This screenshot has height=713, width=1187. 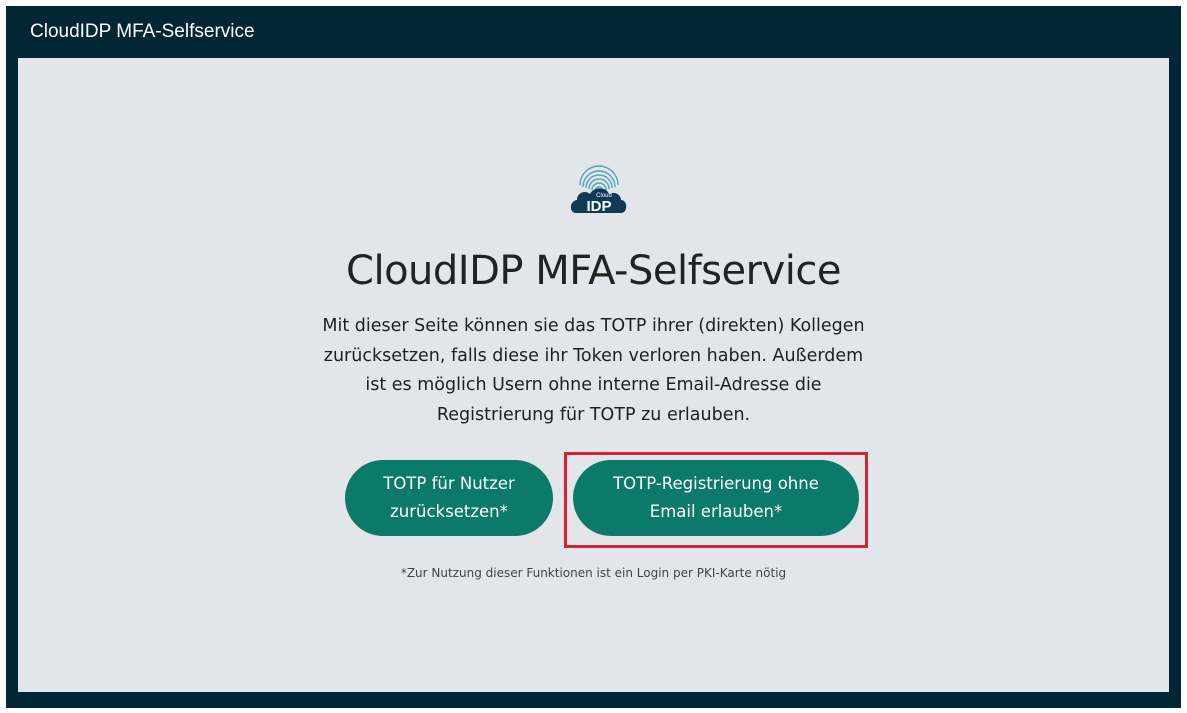 What do you see at coordinates (593, 32) in the screenshot?
I see `top-bar: CloudIDP MFA-Selfservice` at bounding box center [593, 32].